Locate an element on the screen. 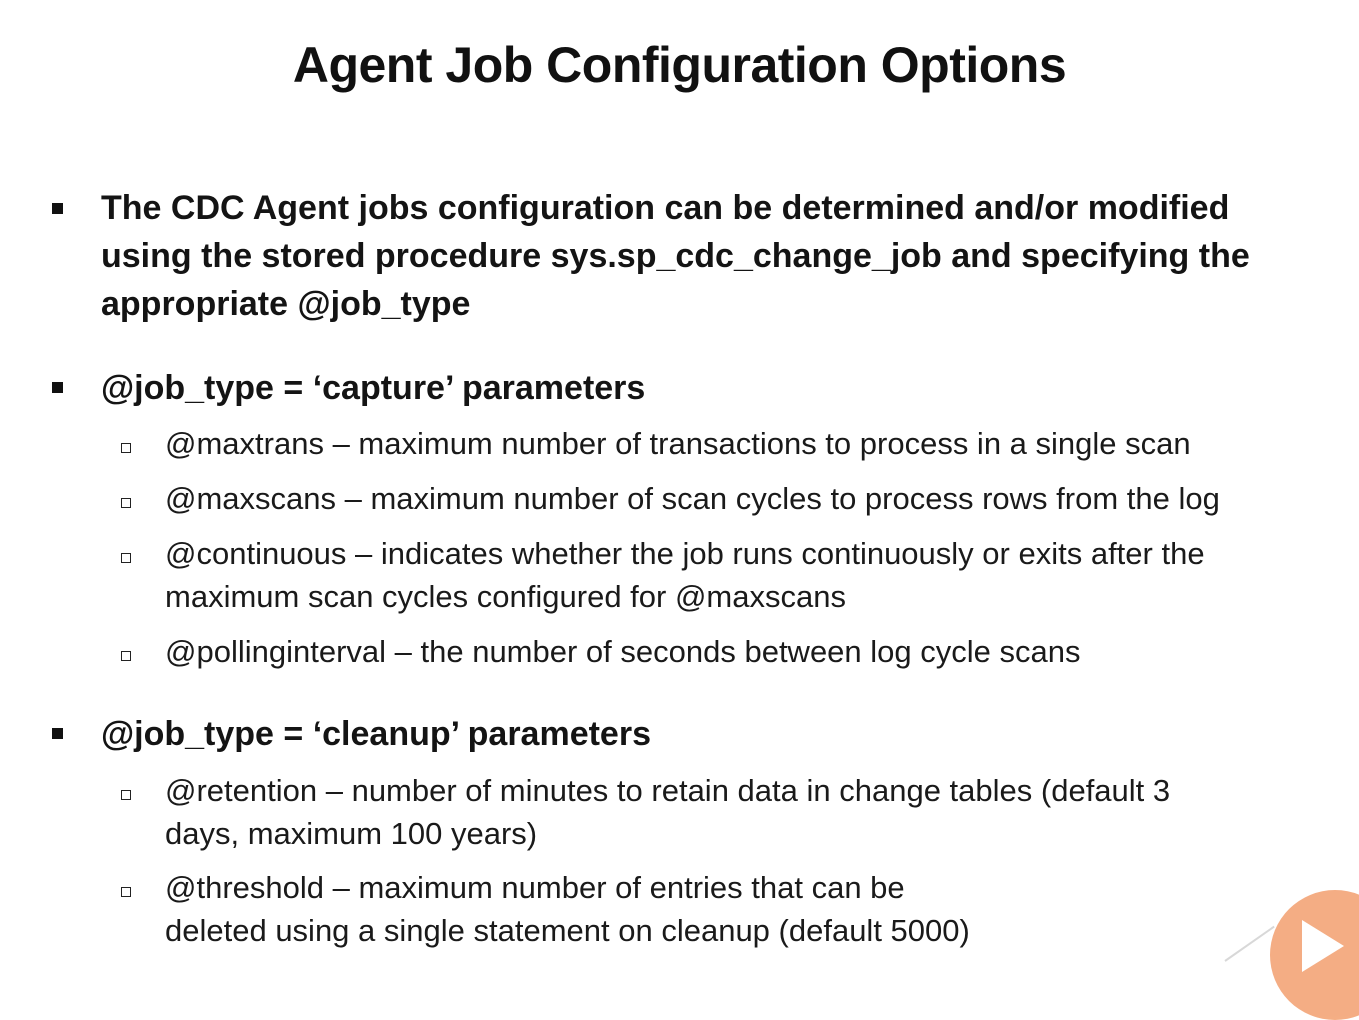 The image size is (1359, 1020). play-button is located at coordinates (1314, 955).